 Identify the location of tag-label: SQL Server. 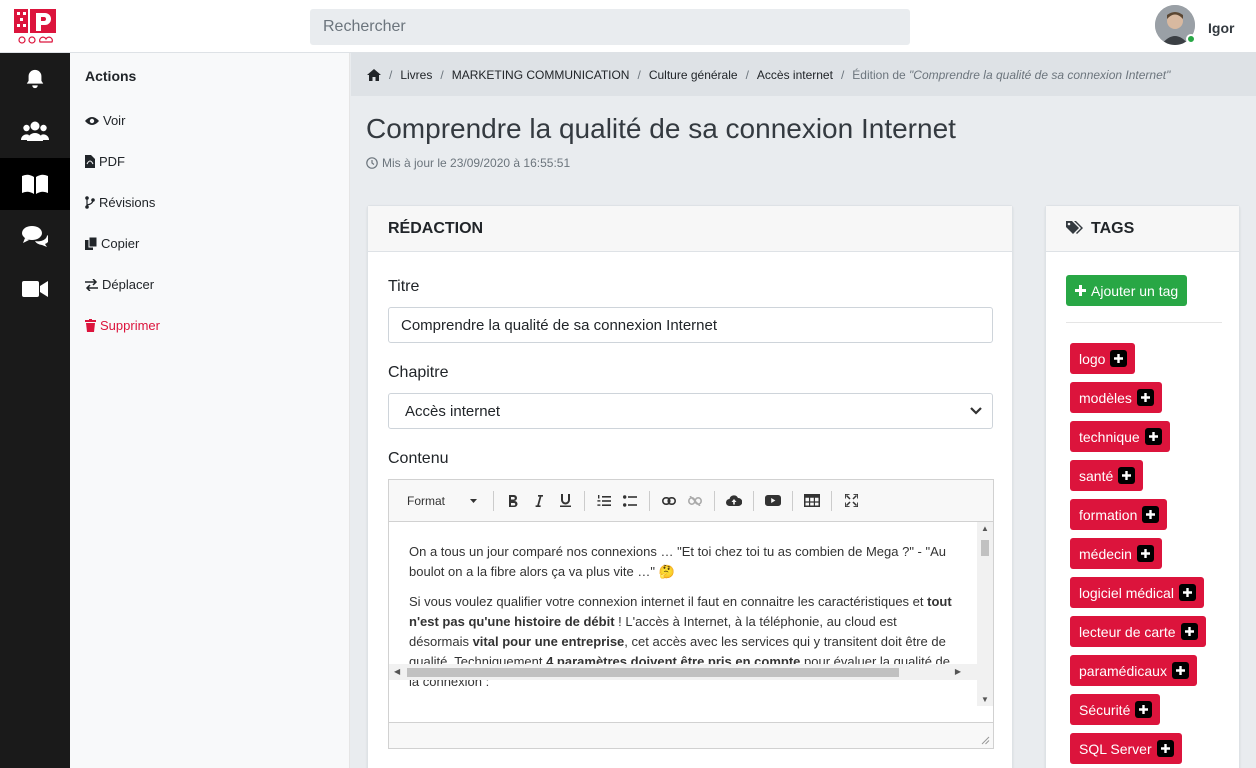
(1115, 748).